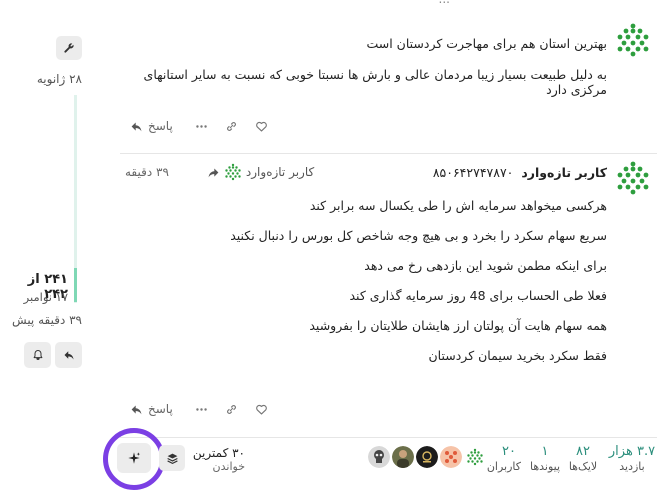 This screenshot has width=665, height=500. Describe the element at coordinates (583, 451) in the screenshot. I see `stat-value: ۸۲` at that location.